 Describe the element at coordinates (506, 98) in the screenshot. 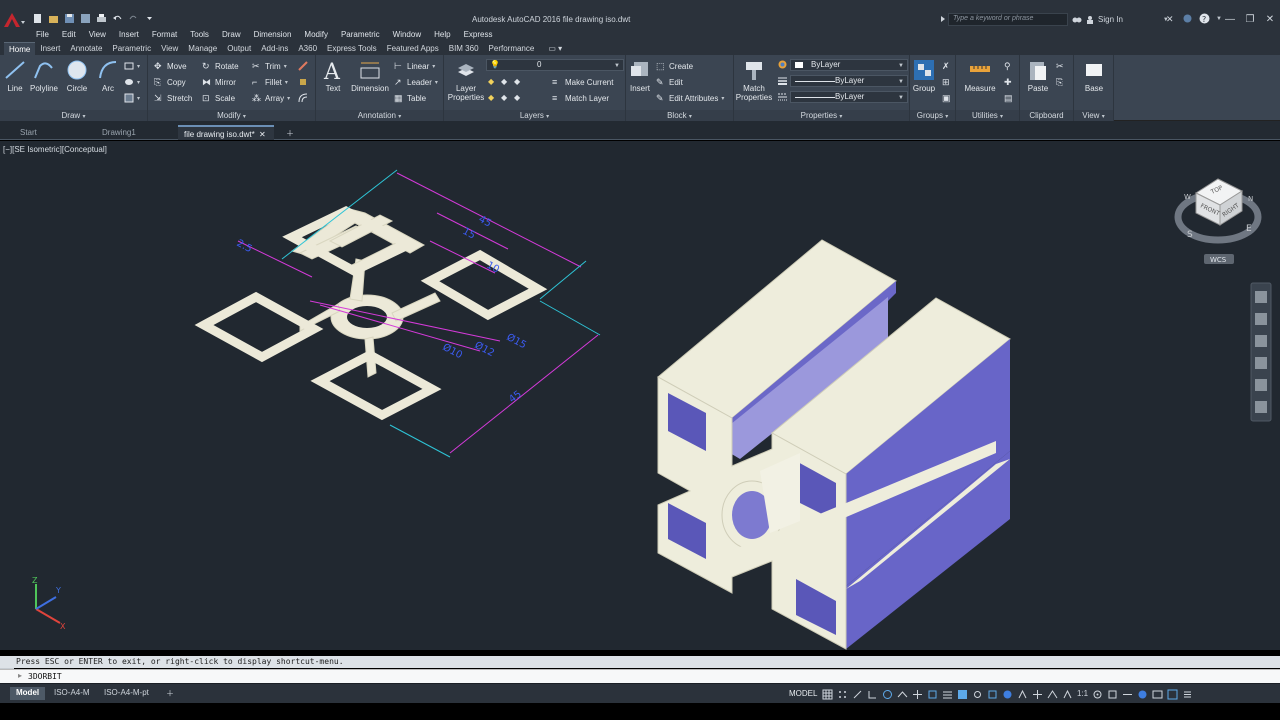

I see `layer-tools-row2-icon: ◆ ◆ ◆` at that location.